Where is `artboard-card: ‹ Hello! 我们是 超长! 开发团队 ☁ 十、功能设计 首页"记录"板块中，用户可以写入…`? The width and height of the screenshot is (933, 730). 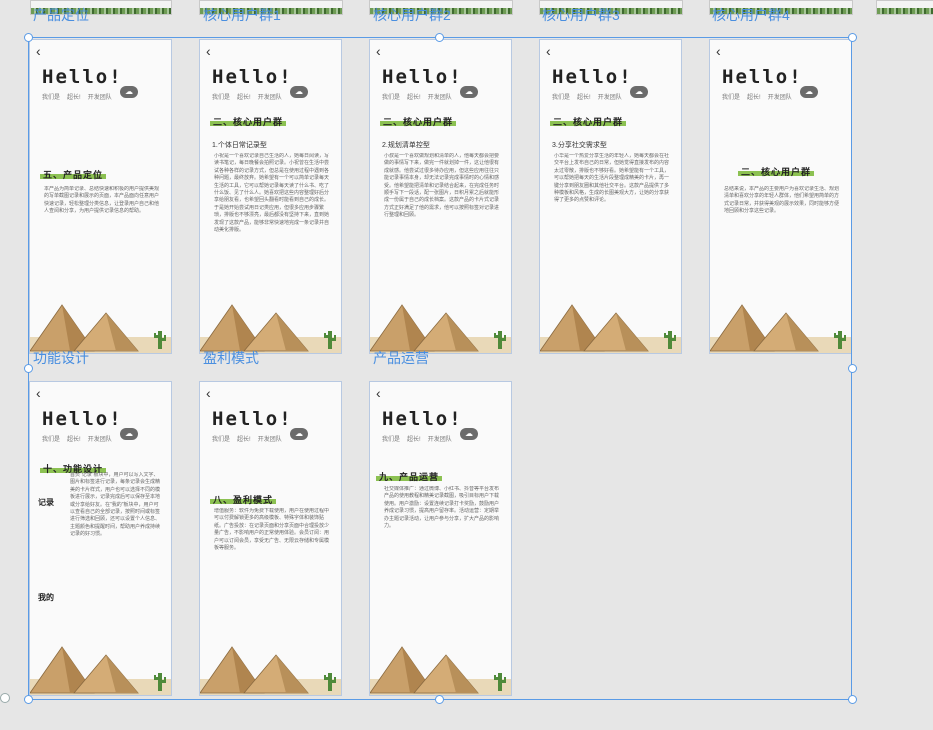
artboard-card: ‹ Hello! 我们是 超长! 开发团队 ☁ 十、功能设计 首页"记录"板块中，用户可以写入… is located at coordinates (100, 538).